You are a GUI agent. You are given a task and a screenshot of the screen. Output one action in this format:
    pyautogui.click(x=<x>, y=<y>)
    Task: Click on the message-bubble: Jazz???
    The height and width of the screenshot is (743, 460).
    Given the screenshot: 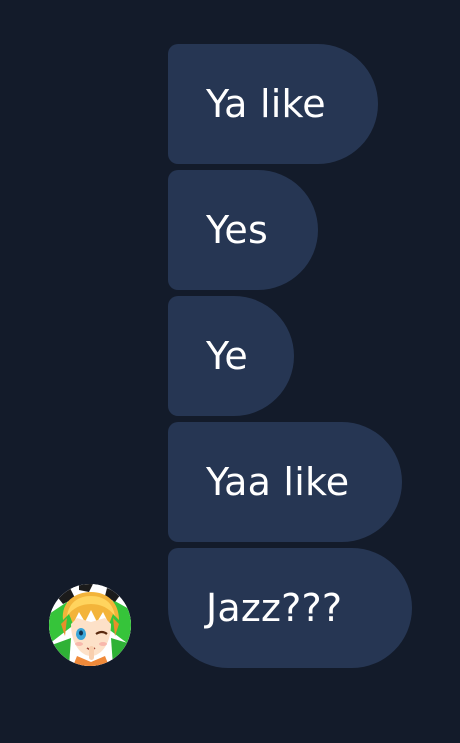 What is the action you would take?
    pyautogui.click(x=290, y=608)
    